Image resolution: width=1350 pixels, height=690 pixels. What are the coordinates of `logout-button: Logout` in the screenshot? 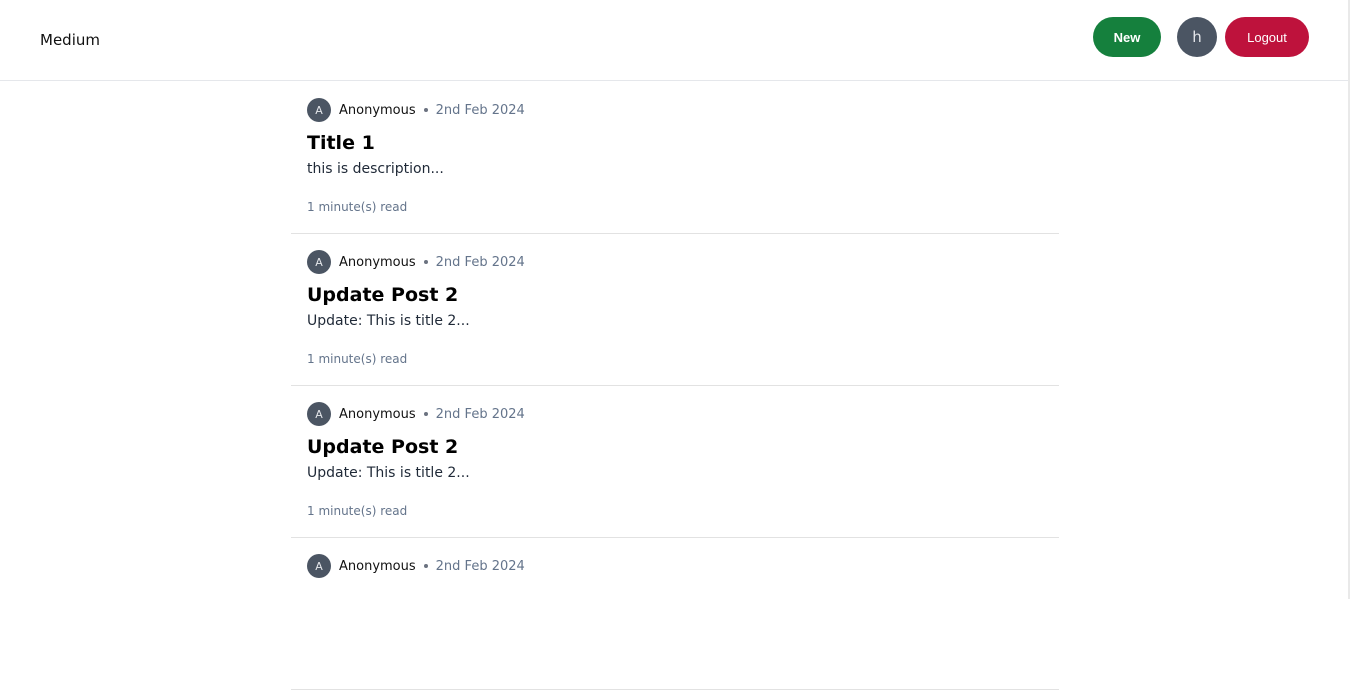 It's located at (1267, 37).